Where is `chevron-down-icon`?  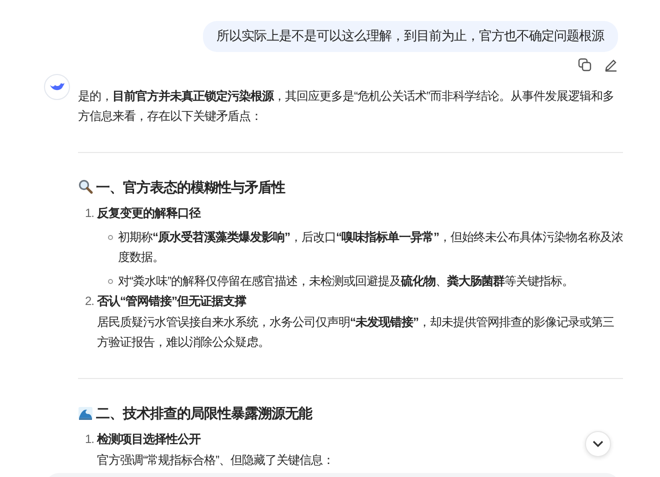
chevron-down-icon is located at coordinates (598, 444).